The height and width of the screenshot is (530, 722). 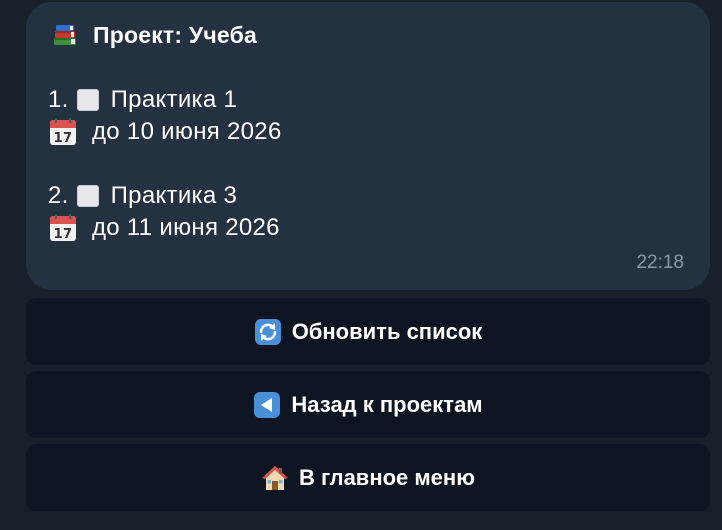 I want to click on task-name: Практика 3, so click(x=174, y=195).